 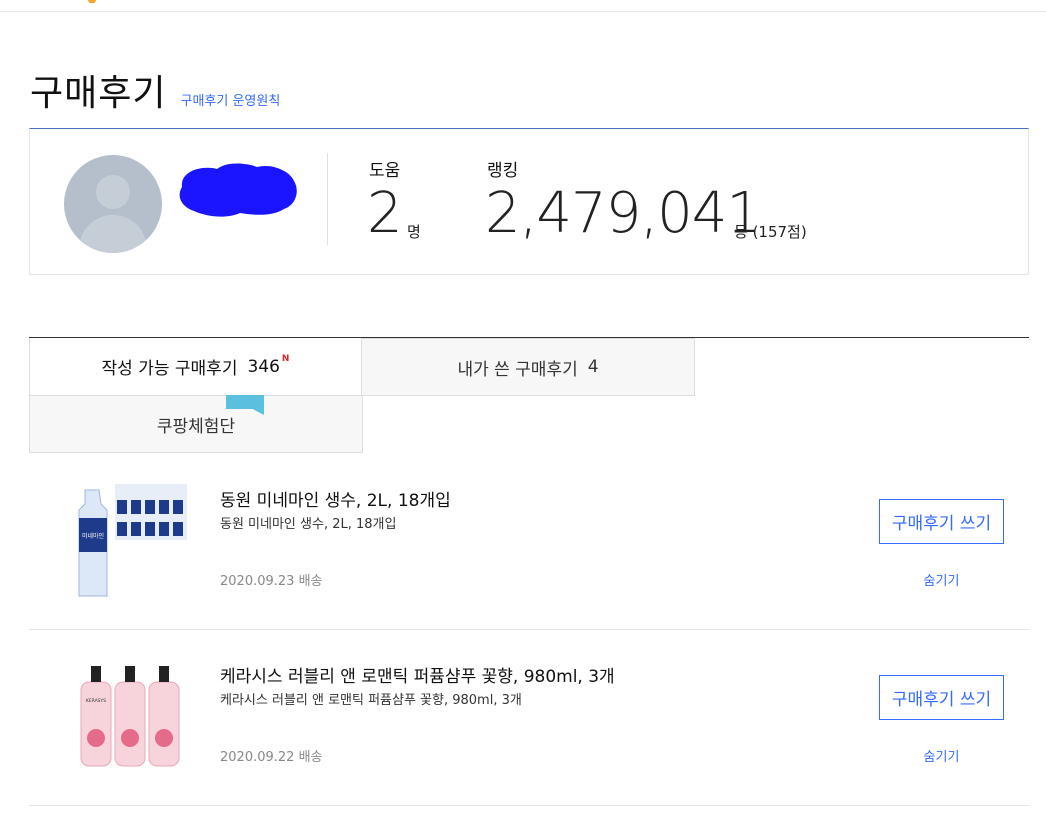 I want to click on top-divider, so click(x=523, y=11).